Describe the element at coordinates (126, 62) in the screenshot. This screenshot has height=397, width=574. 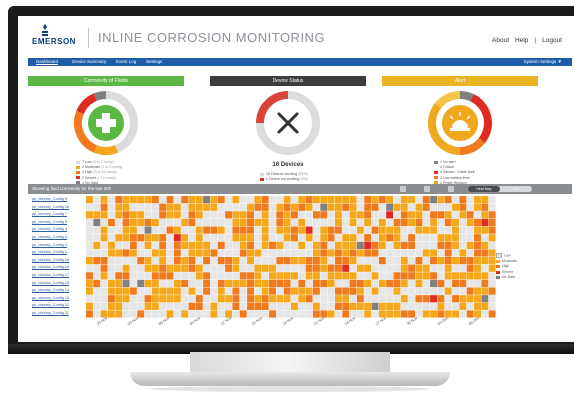
I see `nav-event-log: Event Log` at that location.